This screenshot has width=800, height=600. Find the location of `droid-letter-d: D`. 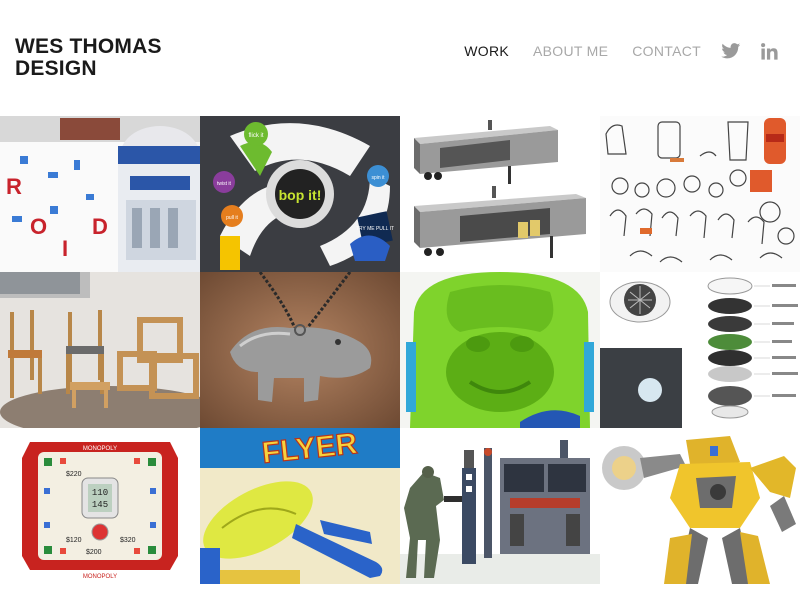

droid-letter-d: D is located at coordinates (100, 226).